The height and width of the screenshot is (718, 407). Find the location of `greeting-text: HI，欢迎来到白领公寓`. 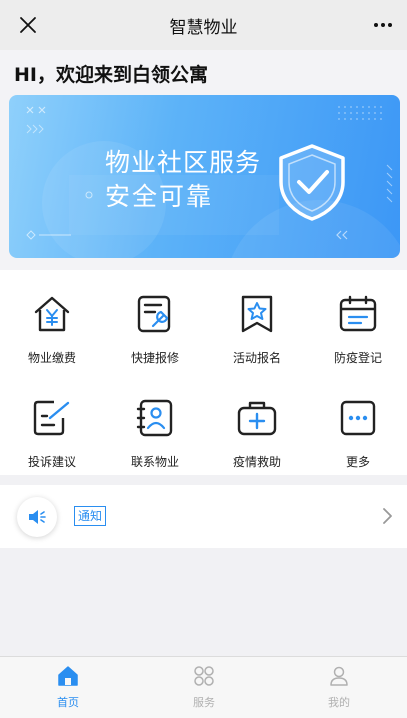

greeting-text: HI，欢迎来到白领公寓 is located at coordinates (111, 75).